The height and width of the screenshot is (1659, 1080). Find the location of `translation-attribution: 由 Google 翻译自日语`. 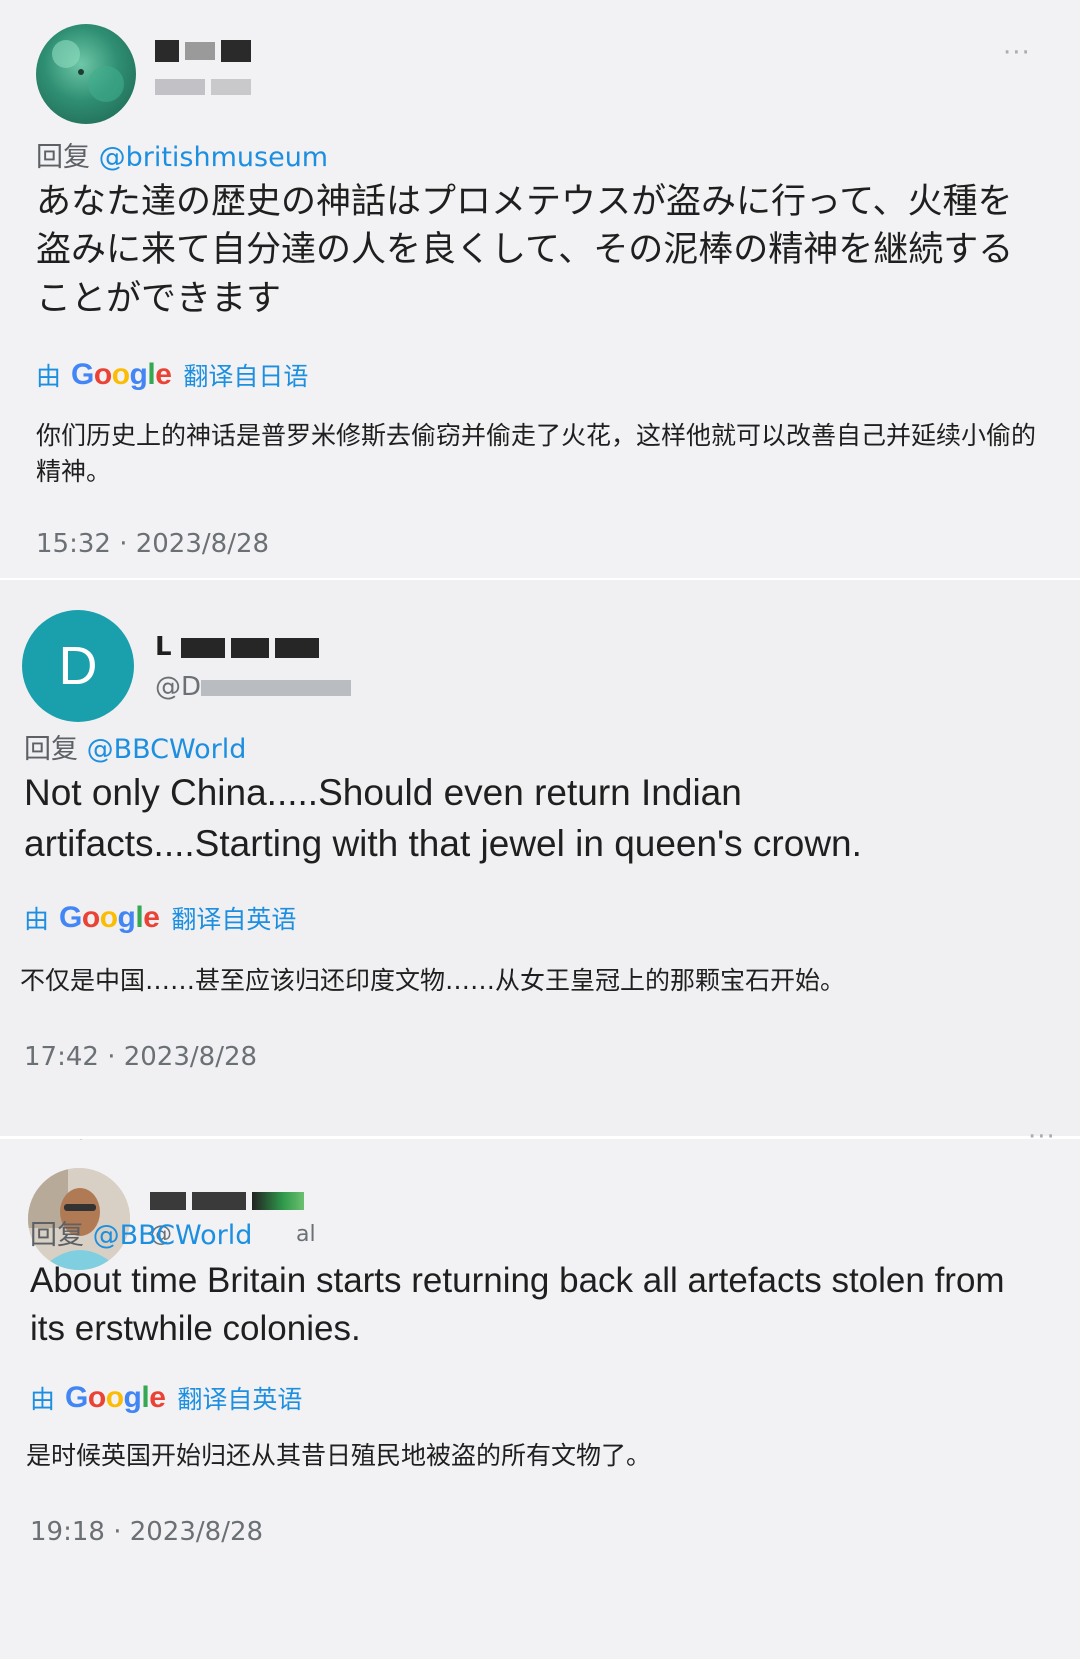

translation-attribution: 由 Google 翻译自日语 is located at coordinates (172, 375).